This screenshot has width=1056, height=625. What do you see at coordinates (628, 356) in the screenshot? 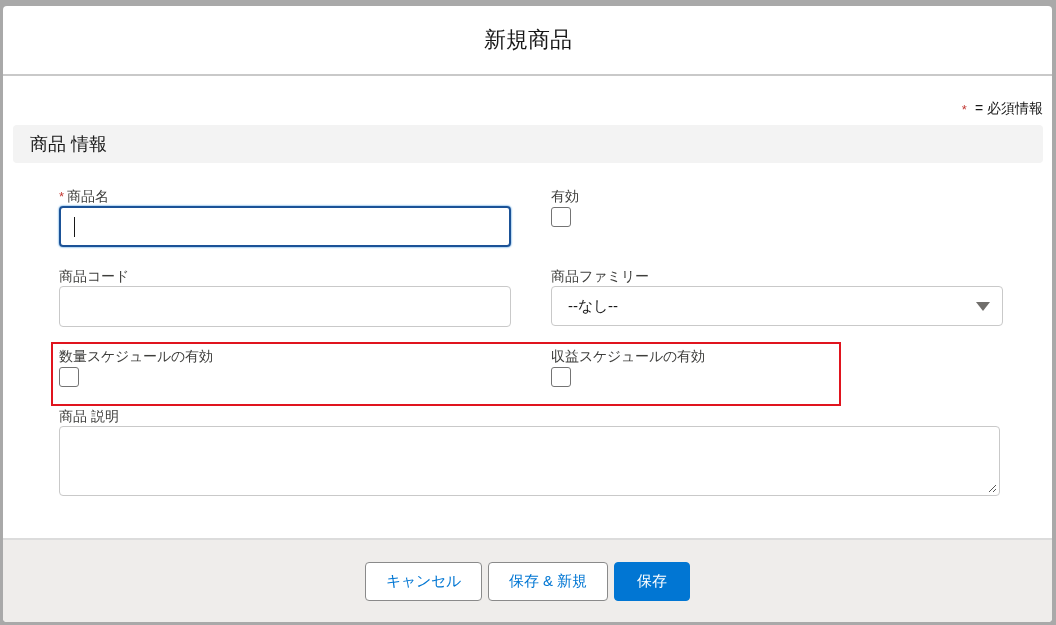
I see `field-label: 収益スケジュールの有効` at bounding box center [628, 356].